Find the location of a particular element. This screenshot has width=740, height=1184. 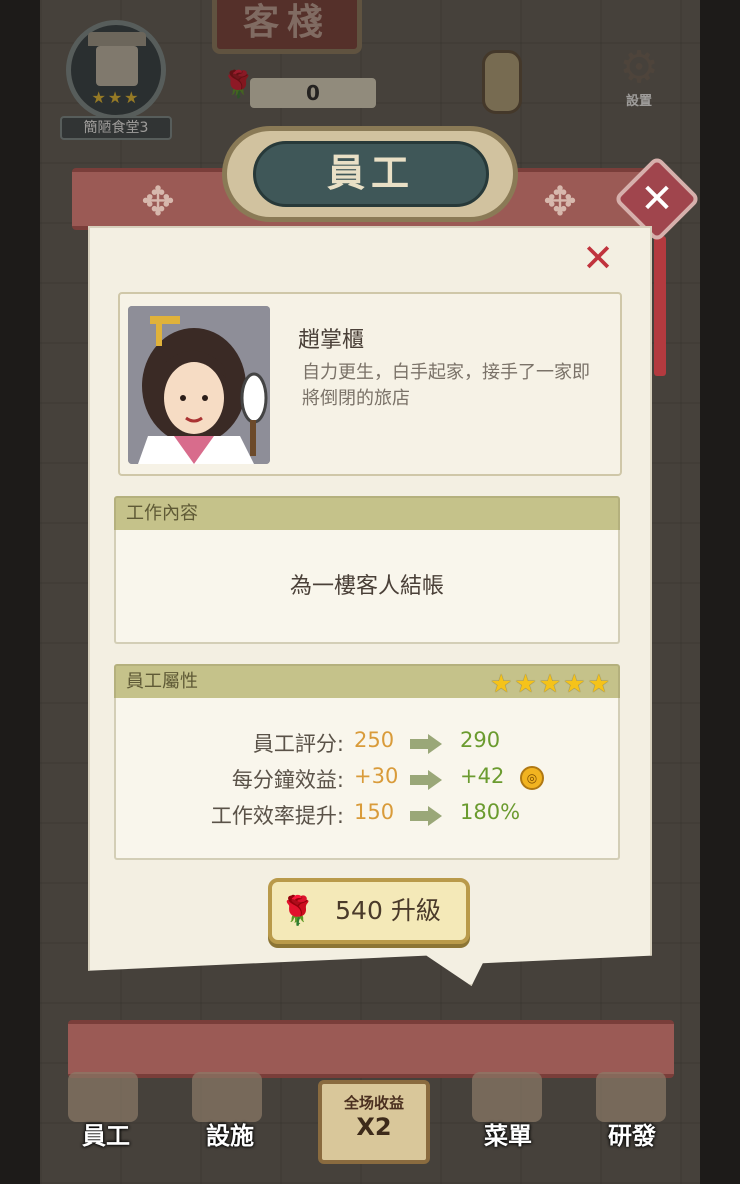

employee-card: 趙掌櫃 自力更生，白手起家，接手了一家即將倒閉的旅店 is located at coordinates (370, 384).